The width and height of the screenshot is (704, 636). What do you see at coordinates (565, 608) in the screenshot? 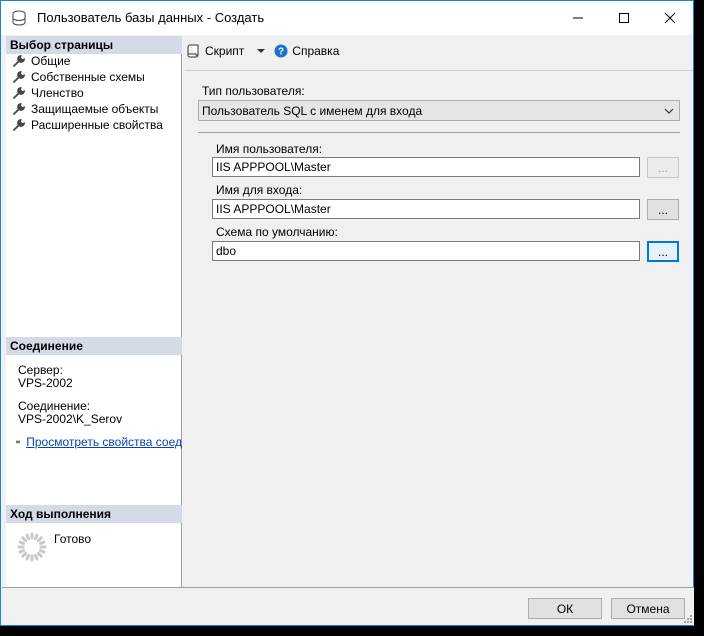
I see `ok-button: ОК` at bounding box center [565, 608].